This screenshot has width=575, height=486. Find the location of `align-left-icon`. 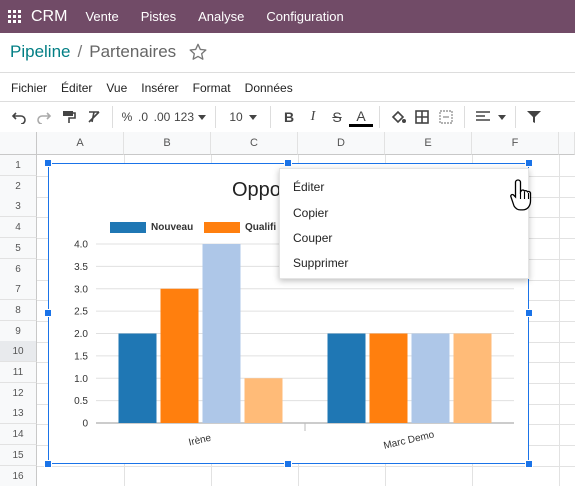

align-left-icon is located at coordinates (483, 117).